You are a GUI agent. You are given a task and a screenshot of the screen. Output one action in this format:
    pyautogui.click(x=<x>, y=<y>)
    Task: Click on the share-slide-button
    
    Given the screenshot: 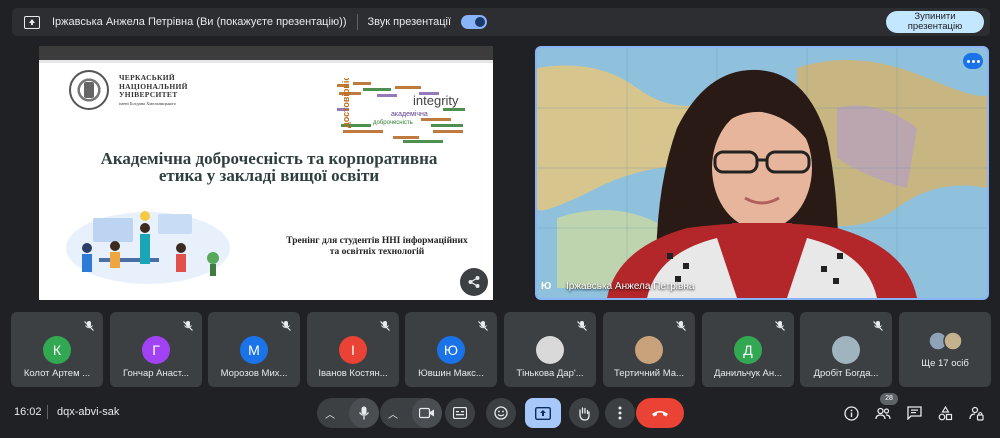 What is the action you would take?
    pyautogui.click(x=474, y=282)
    